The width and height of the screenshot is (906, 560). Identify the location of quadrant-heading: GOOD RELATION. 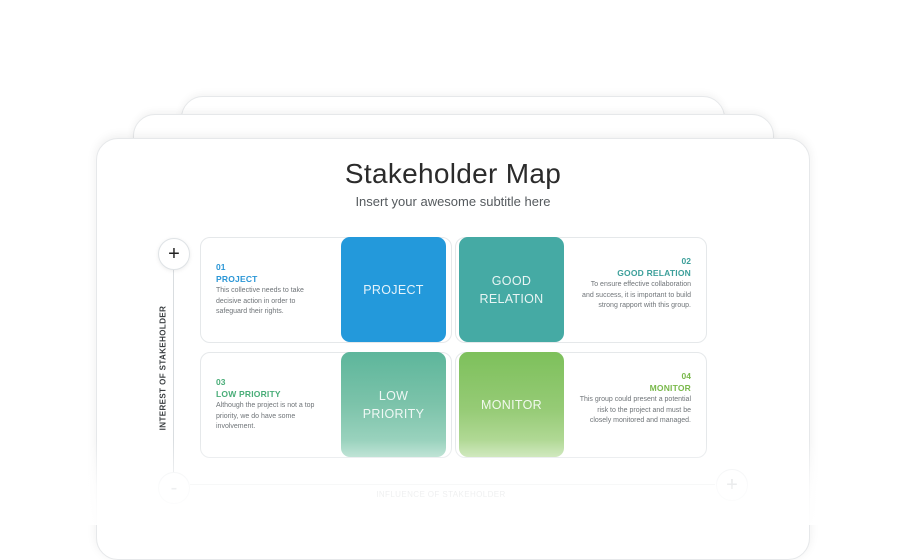
(654, 272).